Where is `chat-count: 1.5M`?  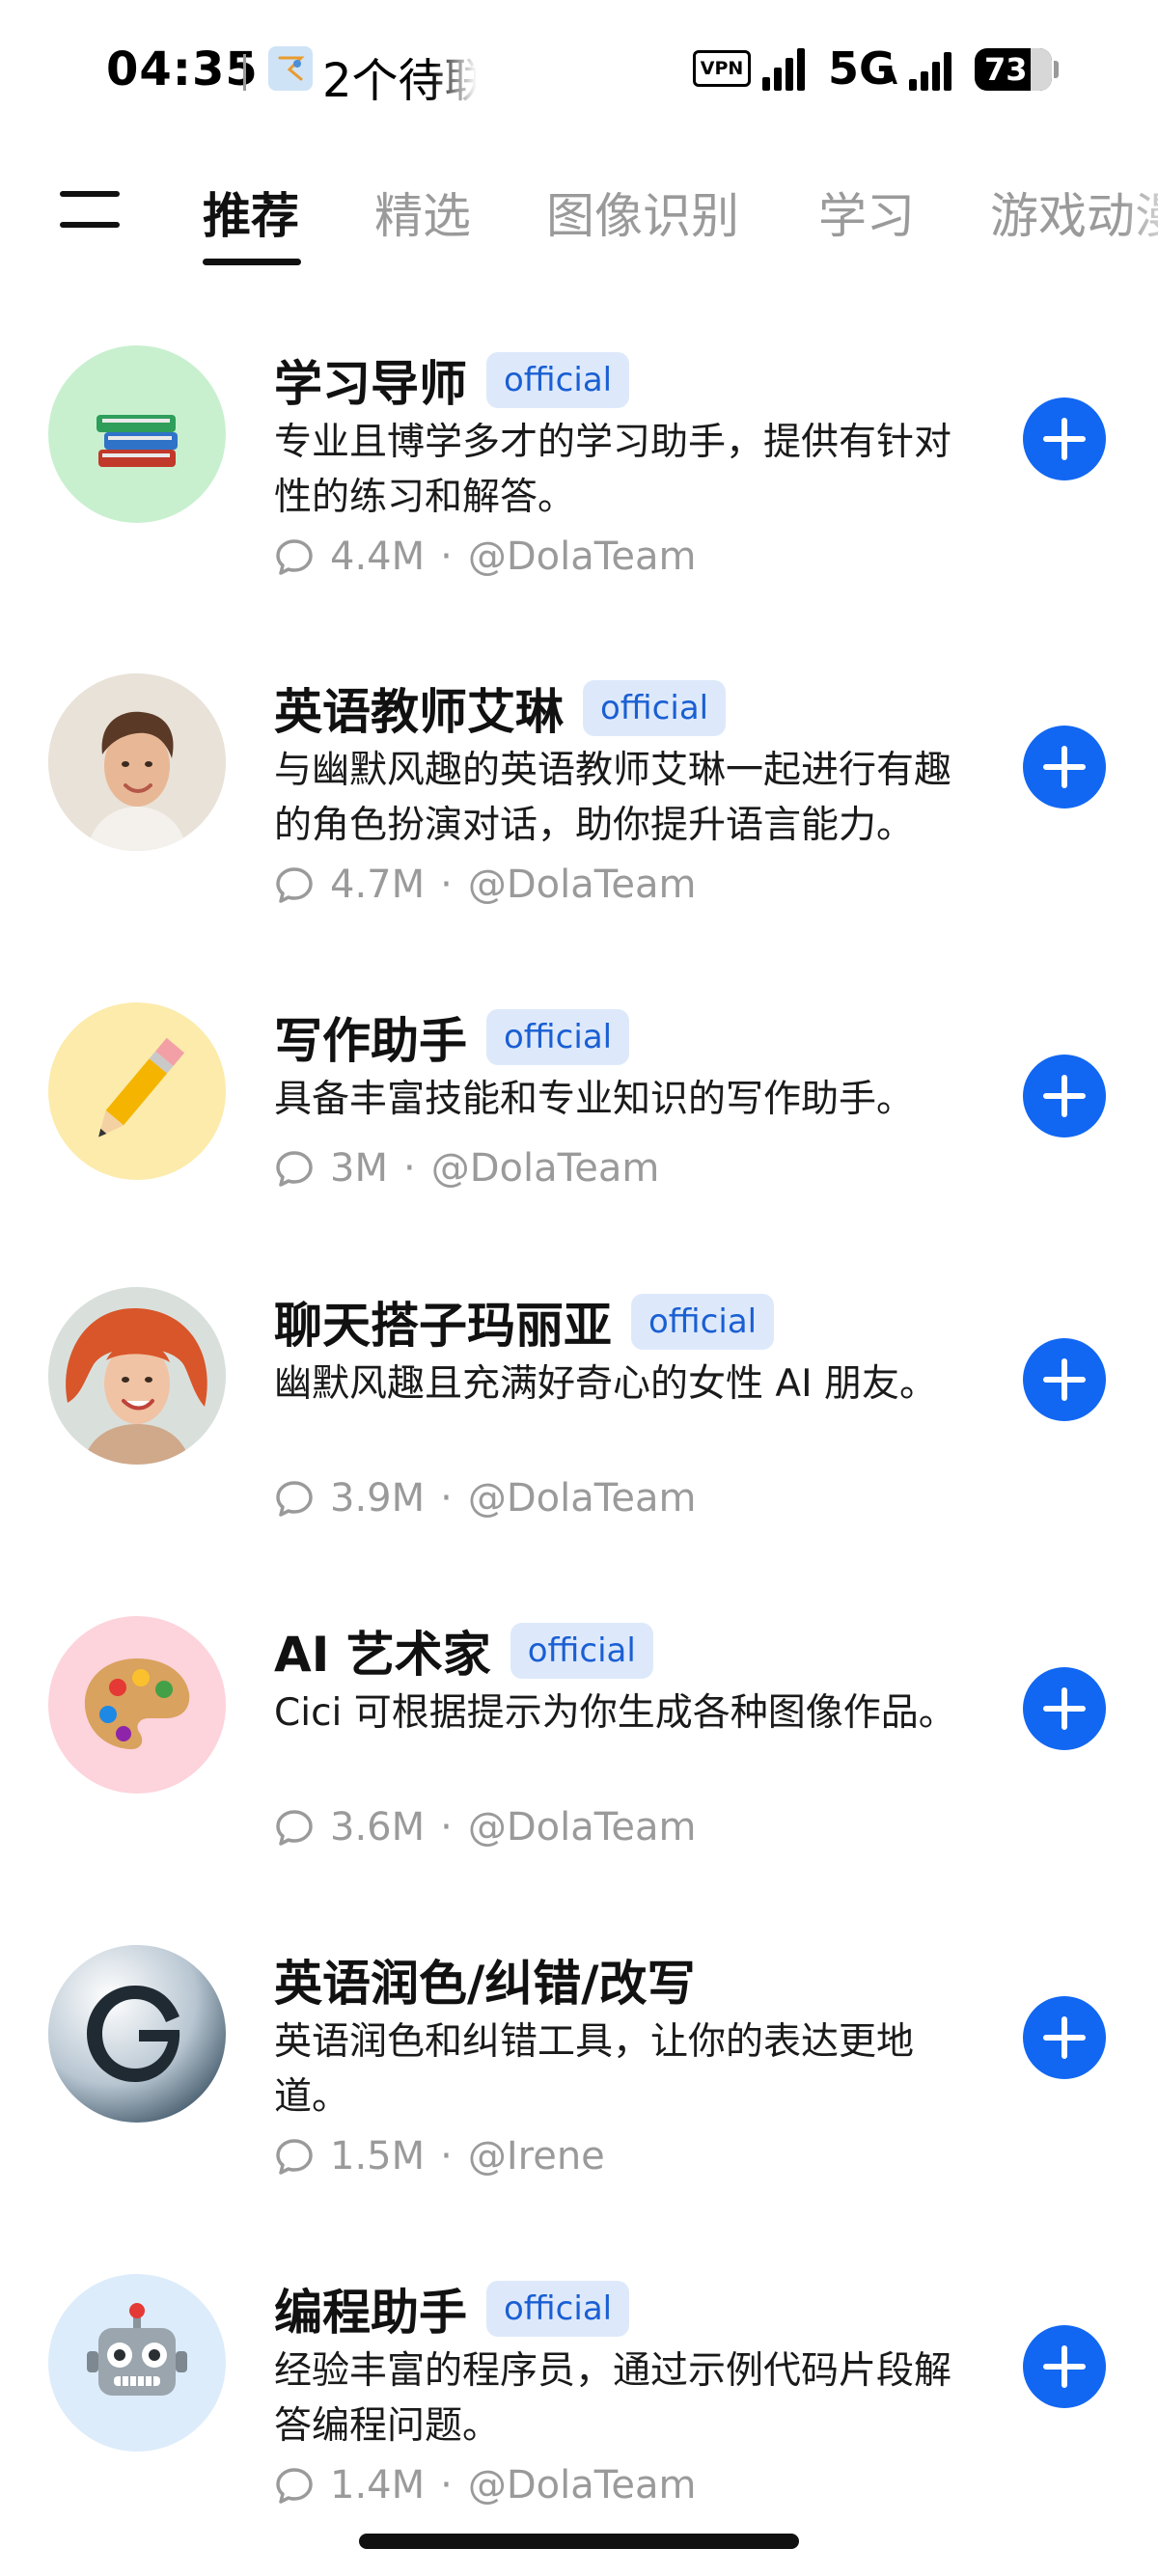
chat-count: 1.5M is located at coordinates (378, 2157).